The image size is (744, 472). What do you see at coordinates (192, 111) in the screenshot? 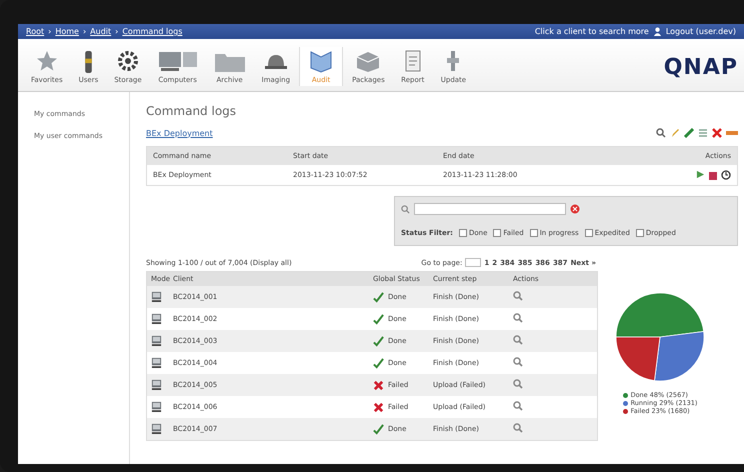
I see `page-title: Command logs` at bounding box center [192, 111].